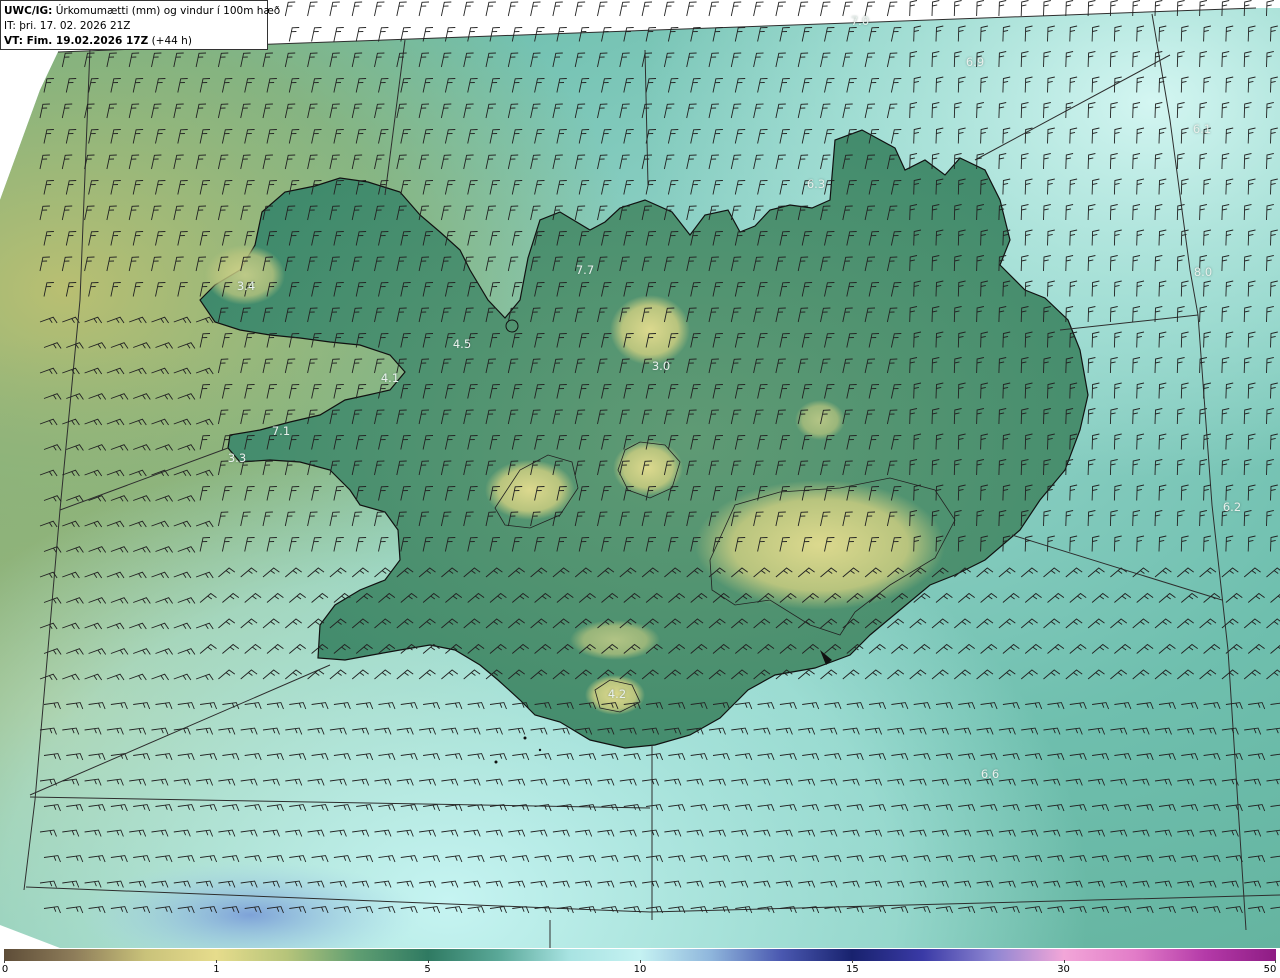 The image size is (1280, 978). I want to click on valid-time: VT: Fim. 19.02.2026 17Z, so click(76, 41).